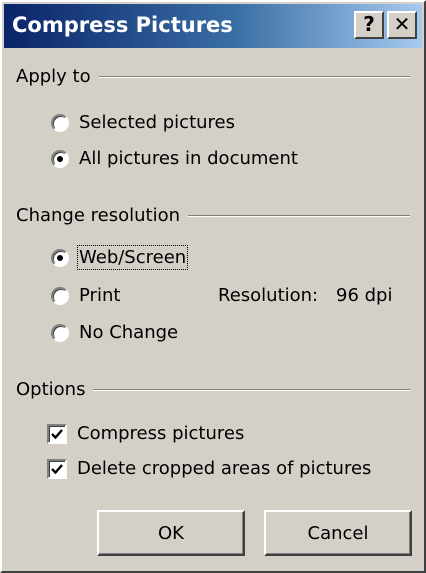 Image resolution: width=426 pixels, height=573 pixels. What do you see at coordinates (60, 122) in the screenshot?
I see `radio-selected-pictures-button` at bounding box center [60, 122].